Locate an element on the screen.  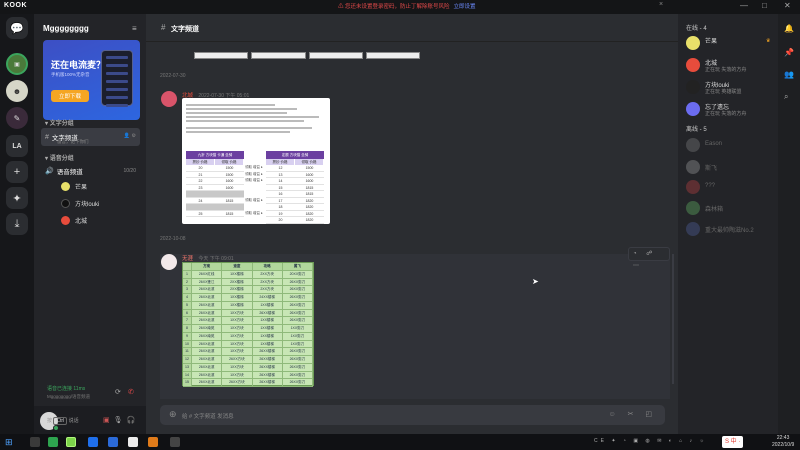
member-item: 斯飞 is located at coordinates (732, 169).